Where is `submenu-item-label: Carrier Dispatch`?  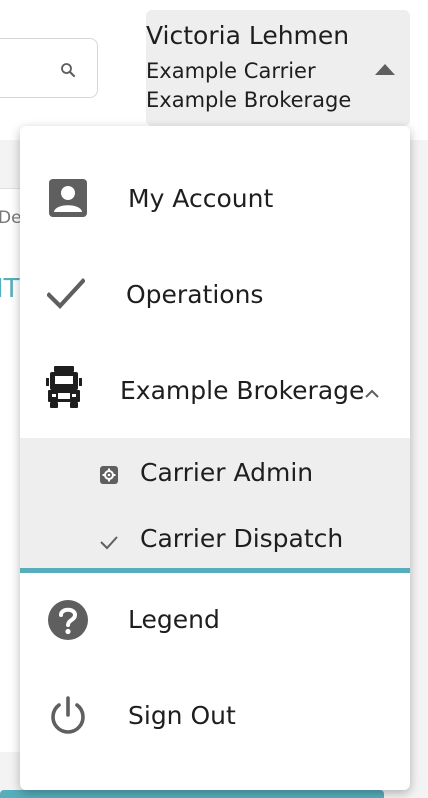
submenu-item-label: Carrier Dispatch is located at coordinates (242, 538).